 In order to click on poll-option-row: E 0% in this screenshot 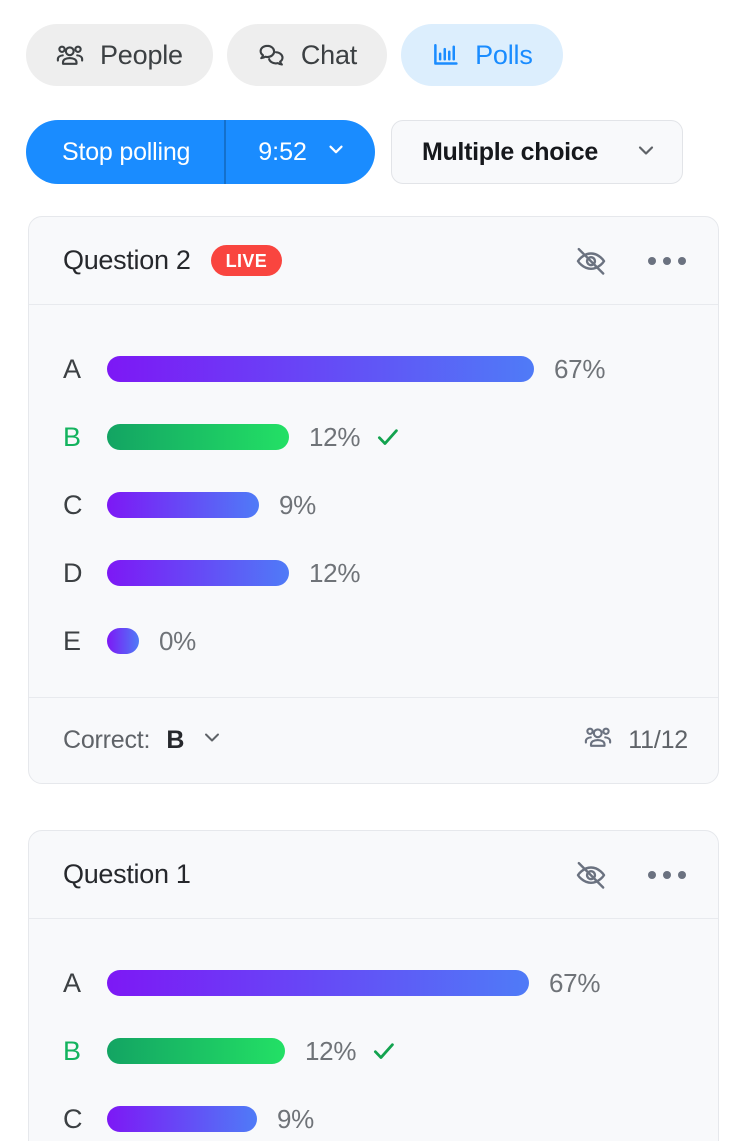, I will do `click(373, 641)`.